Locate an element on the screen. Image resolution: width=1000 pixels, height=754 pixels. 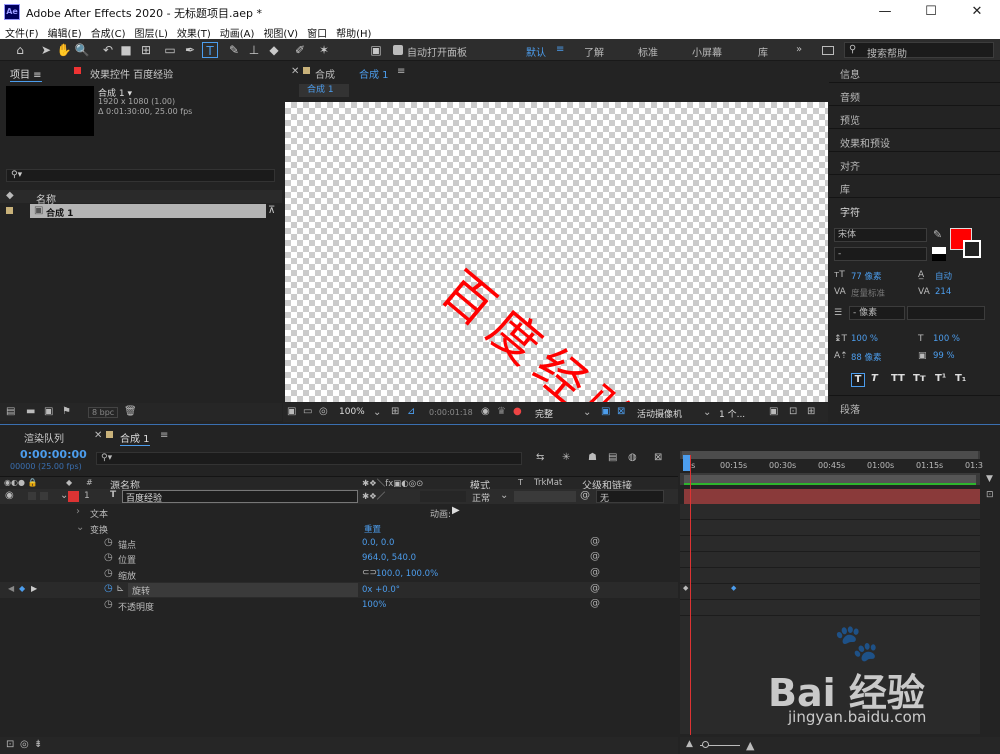
timeline-tab-menu-icon: ≡ is located at coordinates (164, 435).